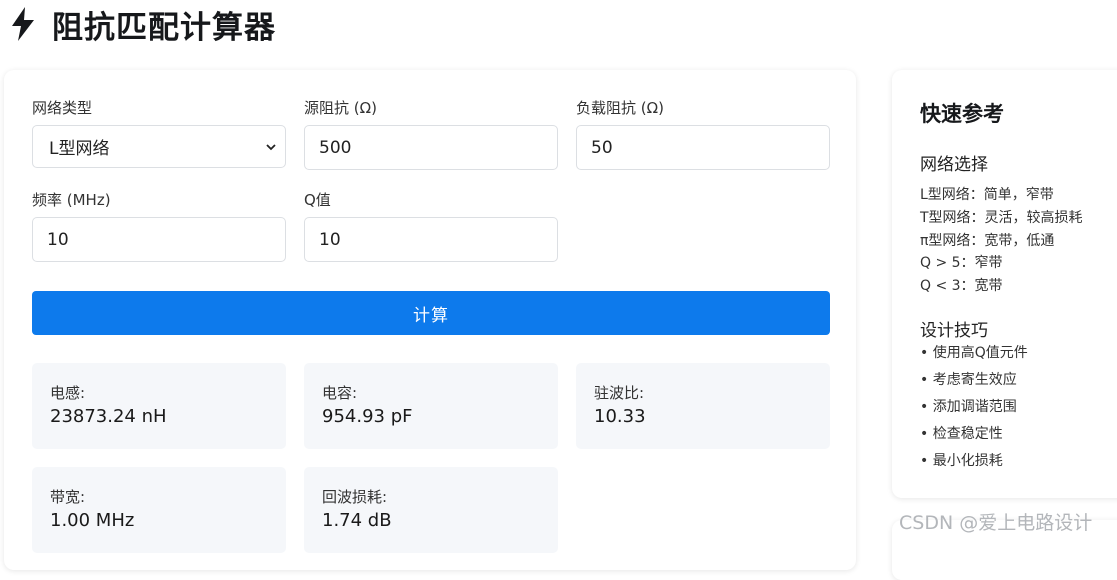 This screenshot has width=1117, height=580. I want to click on frequency-field: 频率 (MHz) 10, so click(159, 225).